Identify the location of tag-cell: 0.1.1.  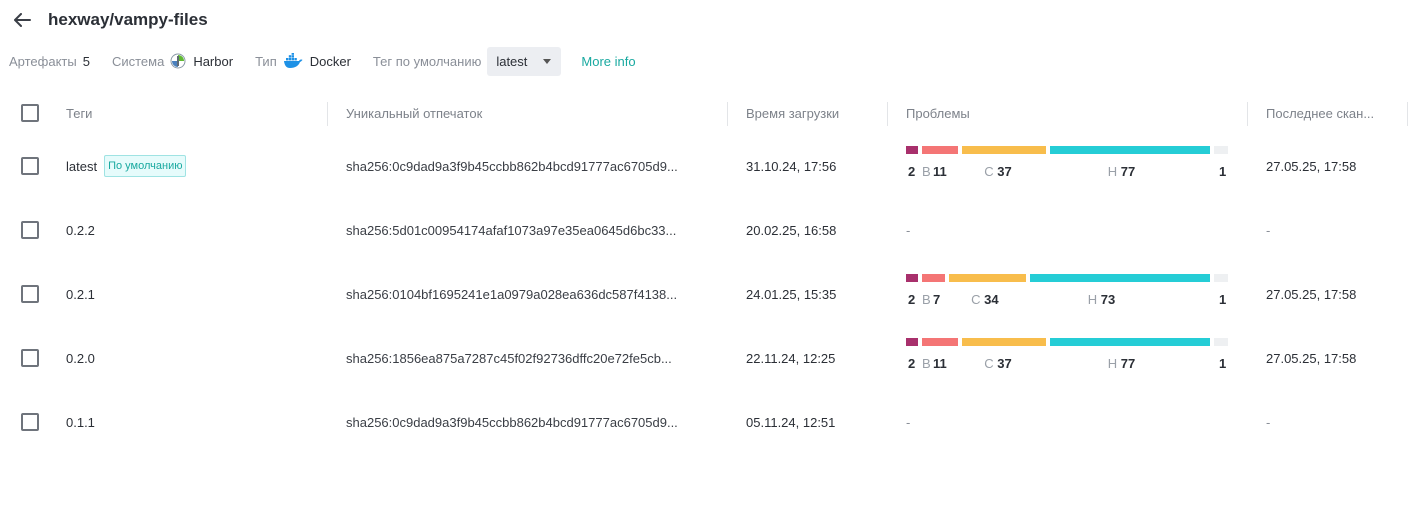
(80, 422).